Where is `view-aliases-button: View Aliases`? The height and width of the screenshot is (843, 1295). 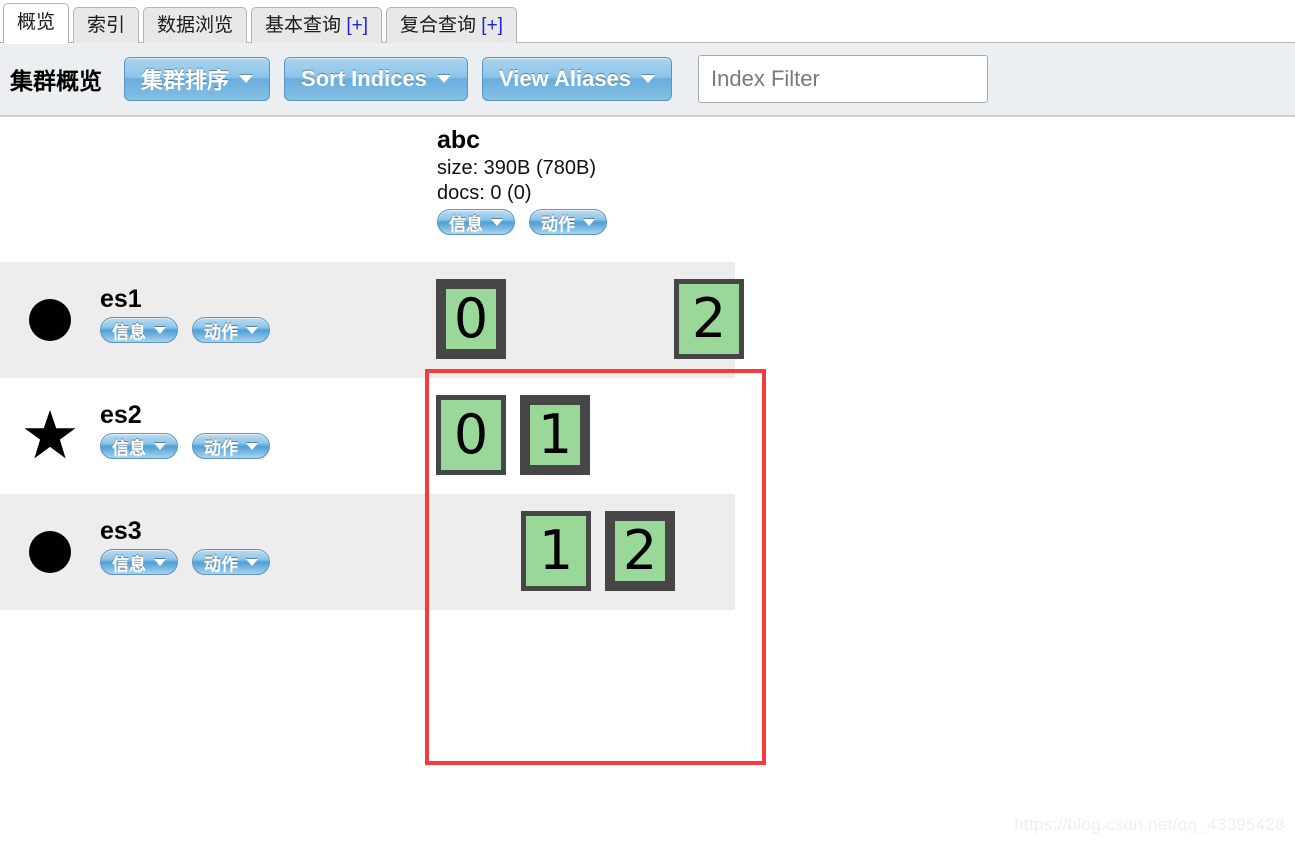 view-aliases-button: View Aliases is located at coordinates (577, 79).